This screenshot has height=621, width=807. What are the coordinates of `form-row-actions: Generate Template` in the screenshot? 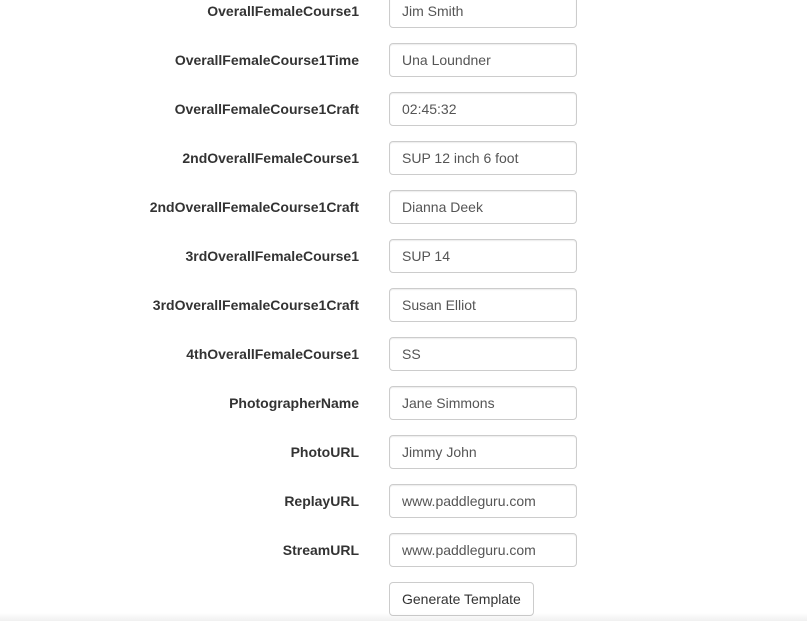 It's located at (403, 599).